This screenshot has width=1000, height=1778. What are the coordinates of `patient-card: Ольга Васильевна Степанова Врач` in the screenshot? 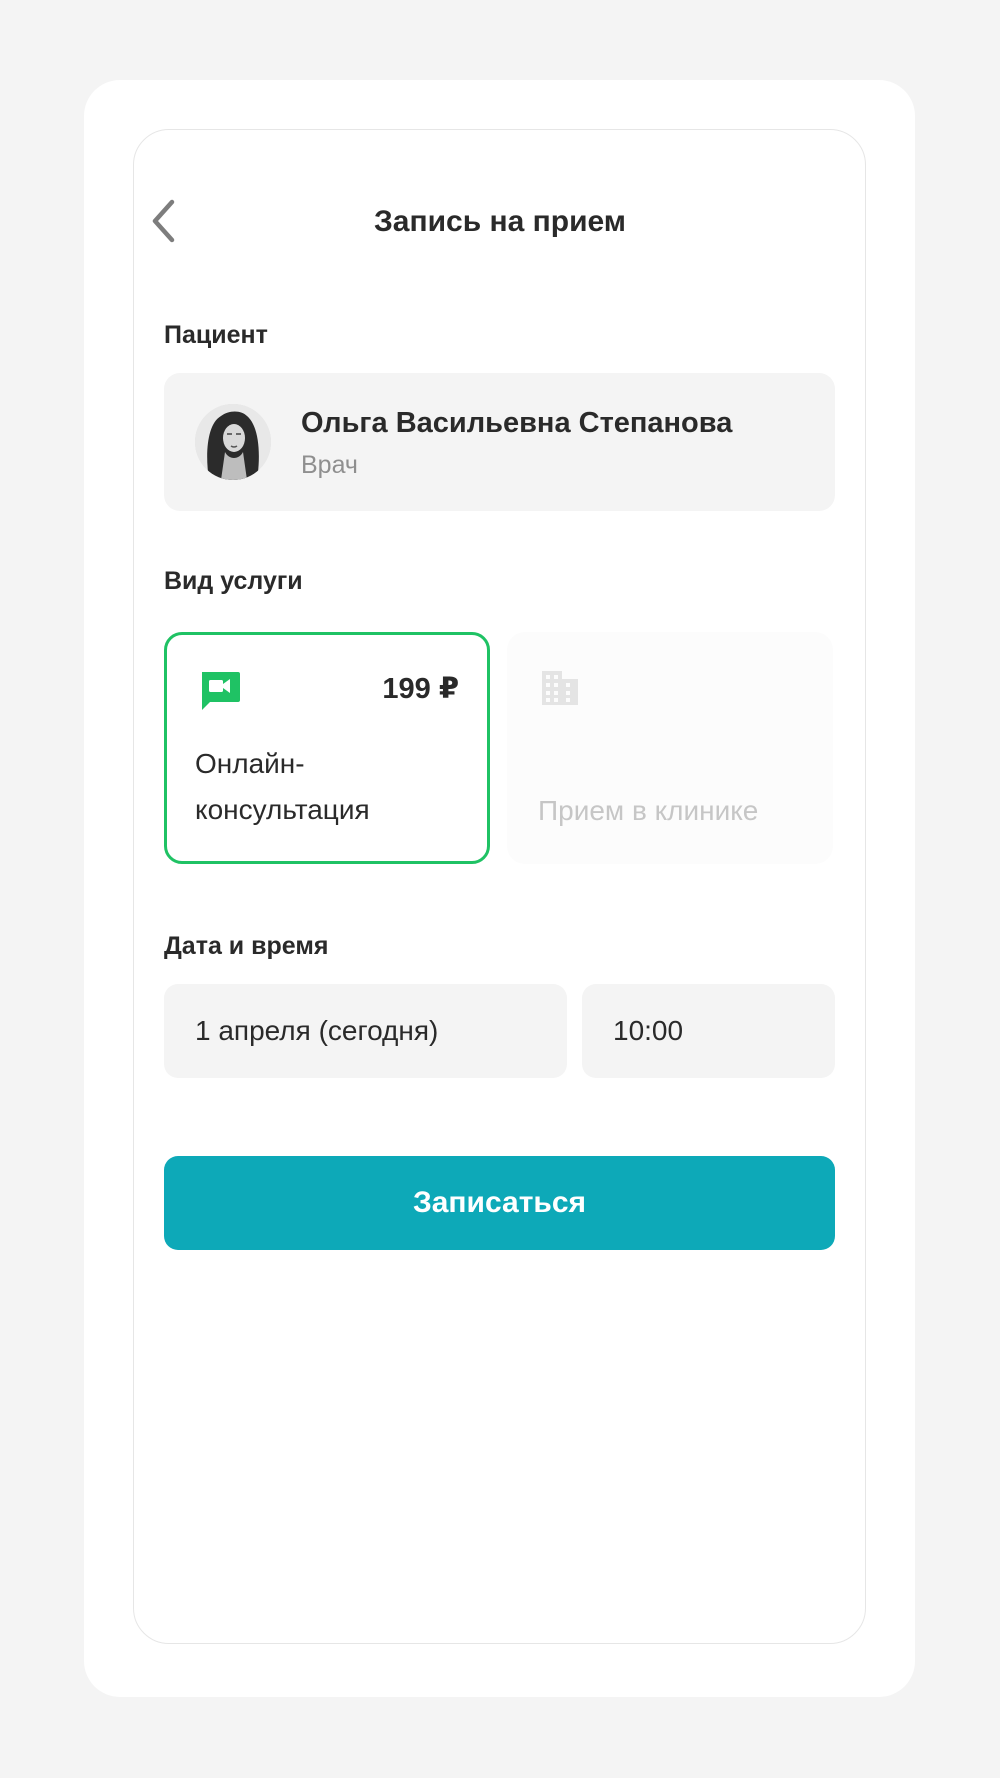 It's located at (499, 442).